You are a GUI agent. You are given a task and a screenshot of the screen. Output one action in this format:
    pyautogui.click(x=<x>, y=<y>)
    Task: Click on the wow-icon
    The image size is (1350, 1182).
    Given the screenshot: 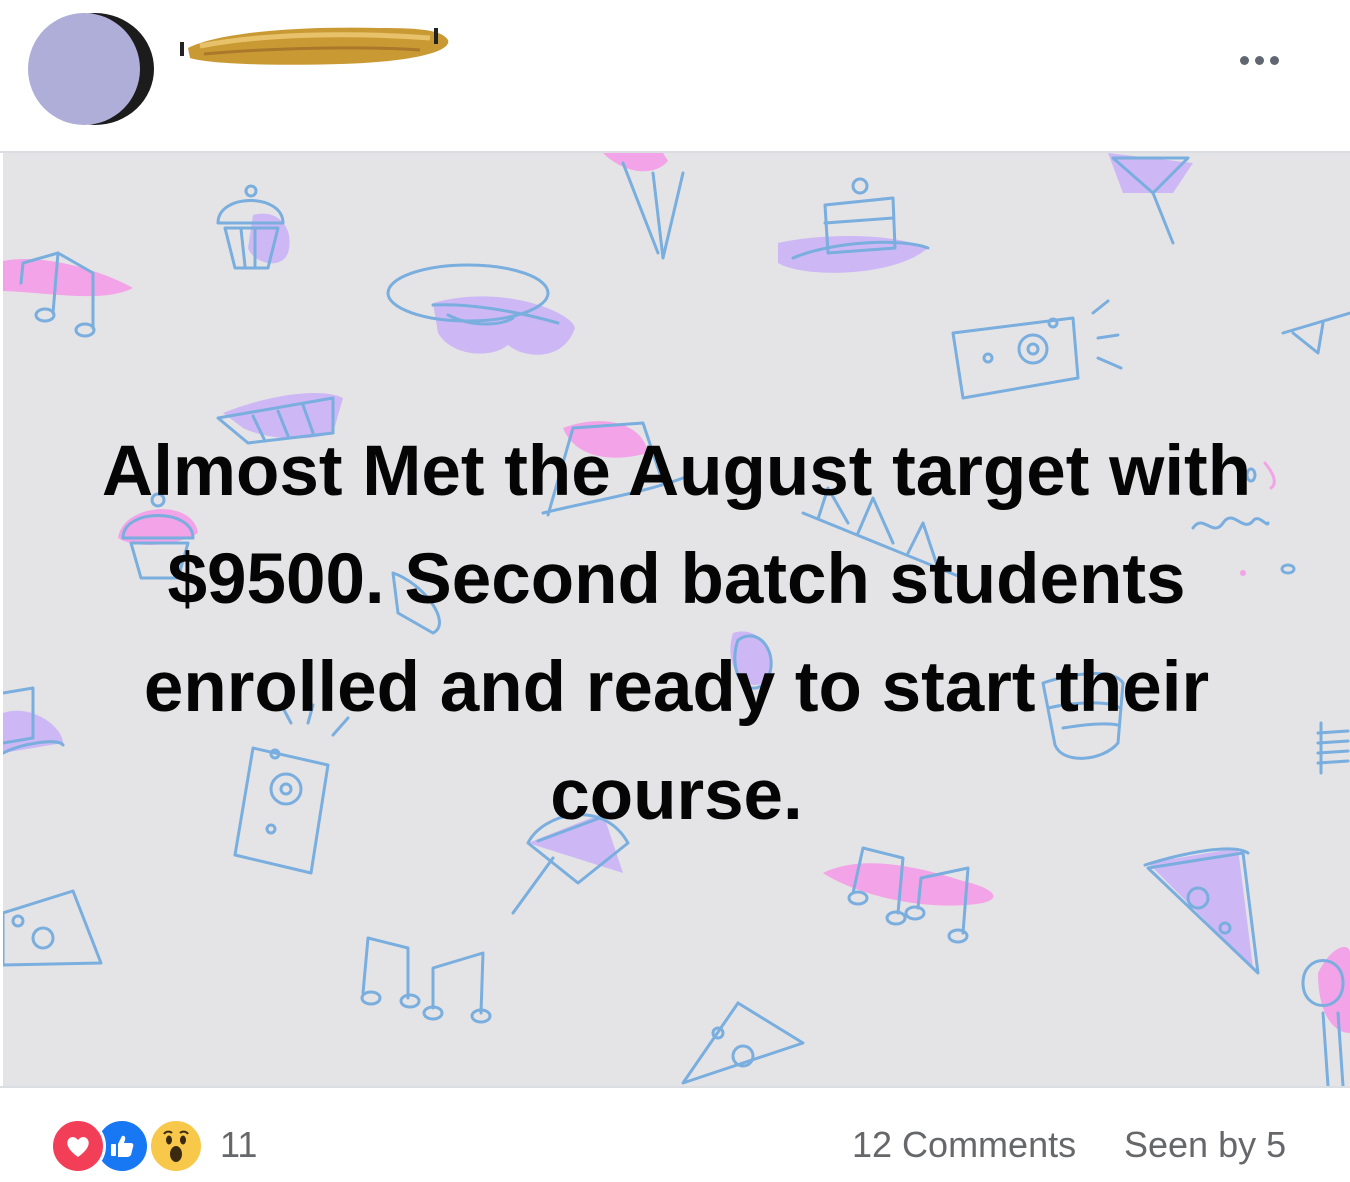 What is the action you would take?
    pyautogui.click(x=176, y=1146)
    